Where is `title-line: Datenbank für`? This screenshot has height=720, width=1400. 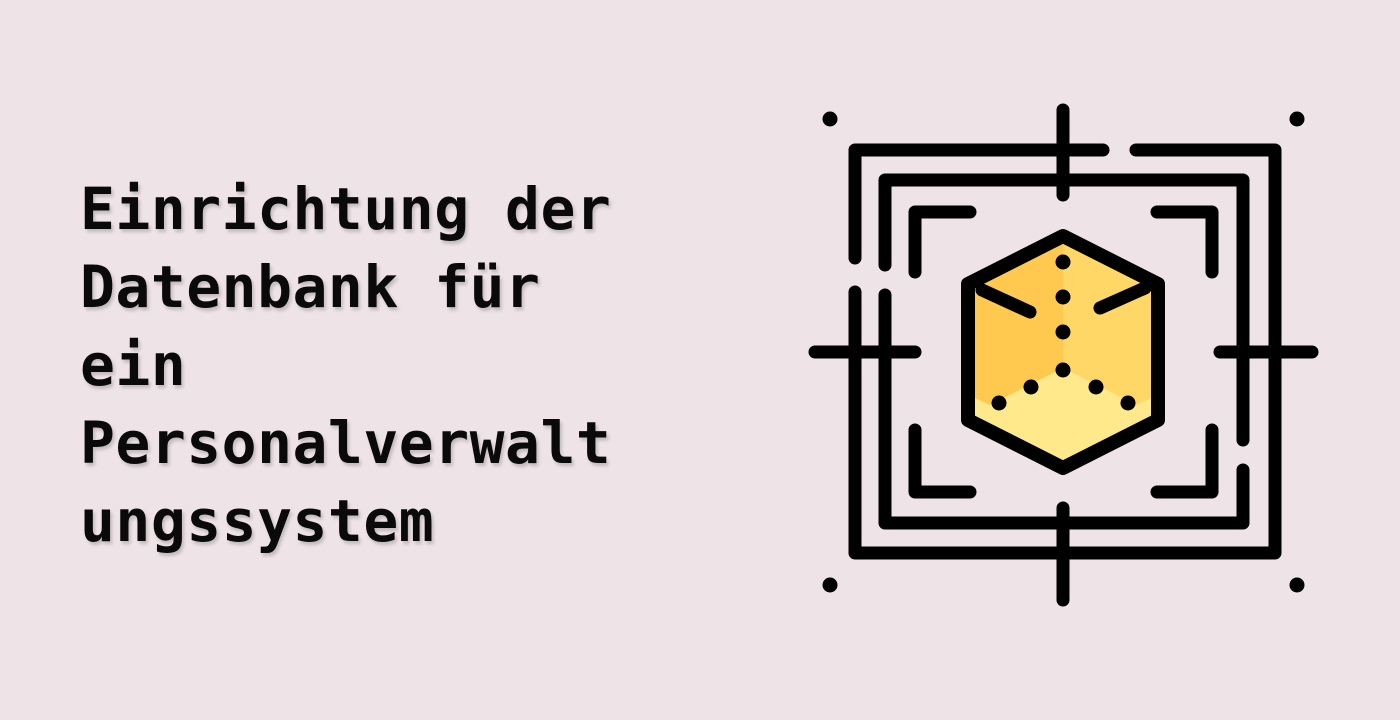
title-line: Datenbank für is located at coordinates (310, 287).